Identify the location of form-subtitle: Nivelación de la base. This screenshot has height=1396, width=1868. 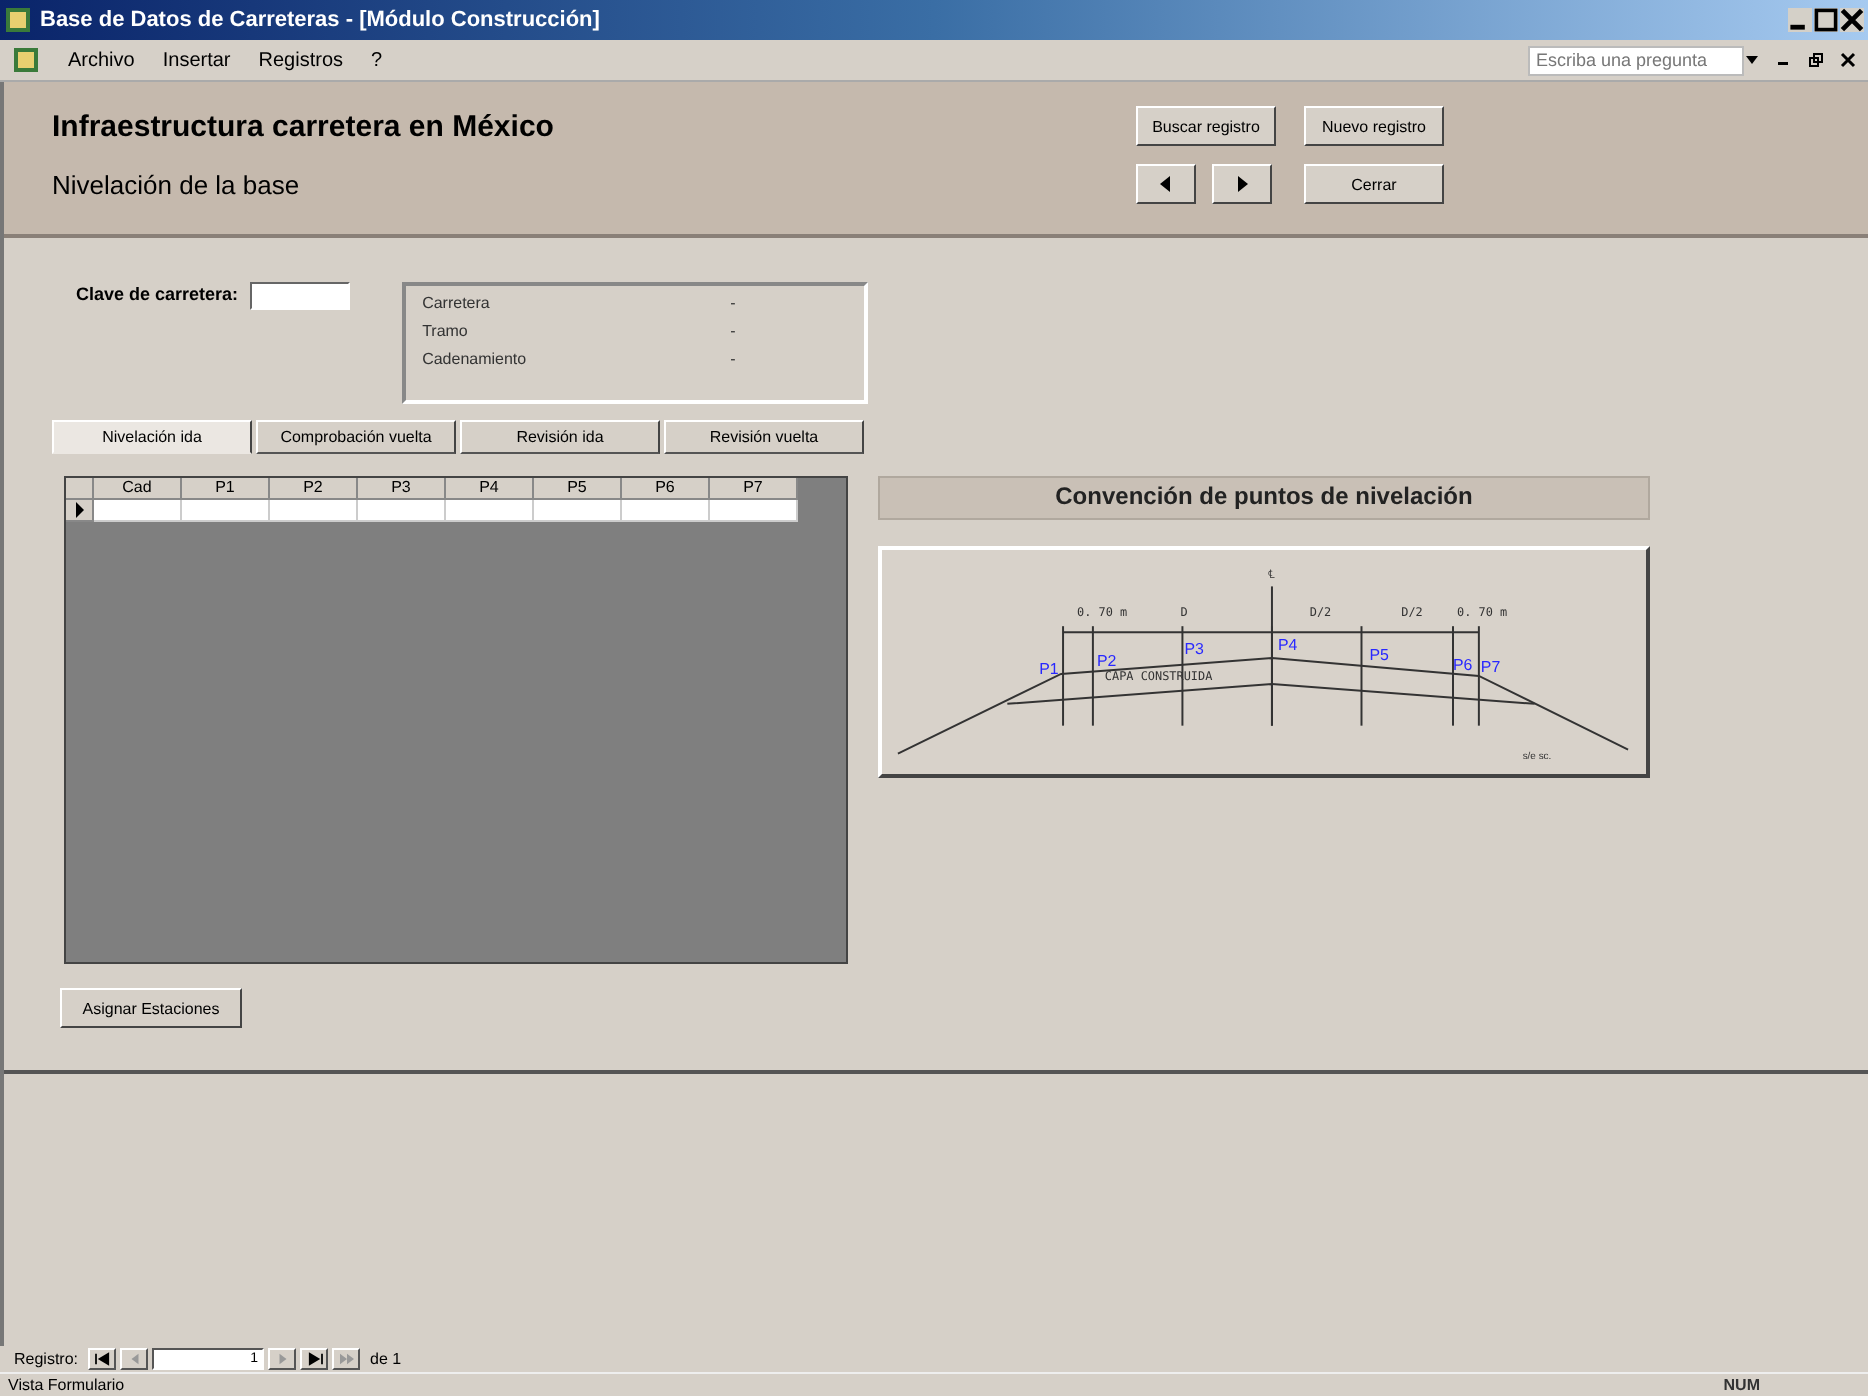
(177, 185).